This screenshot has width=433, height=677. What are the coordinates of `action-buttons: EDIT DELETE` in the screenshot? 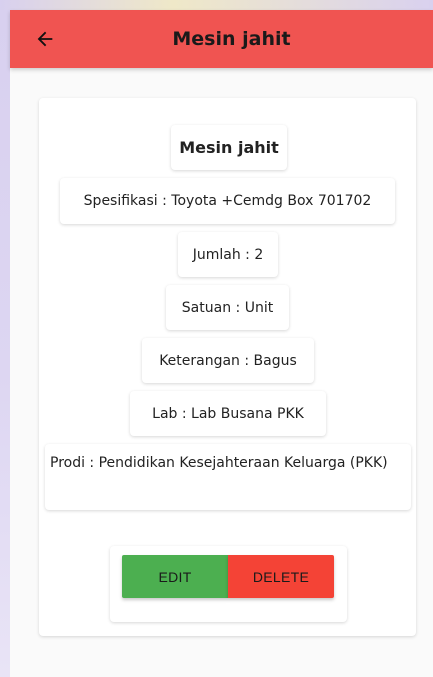 It's located at (228, 584).